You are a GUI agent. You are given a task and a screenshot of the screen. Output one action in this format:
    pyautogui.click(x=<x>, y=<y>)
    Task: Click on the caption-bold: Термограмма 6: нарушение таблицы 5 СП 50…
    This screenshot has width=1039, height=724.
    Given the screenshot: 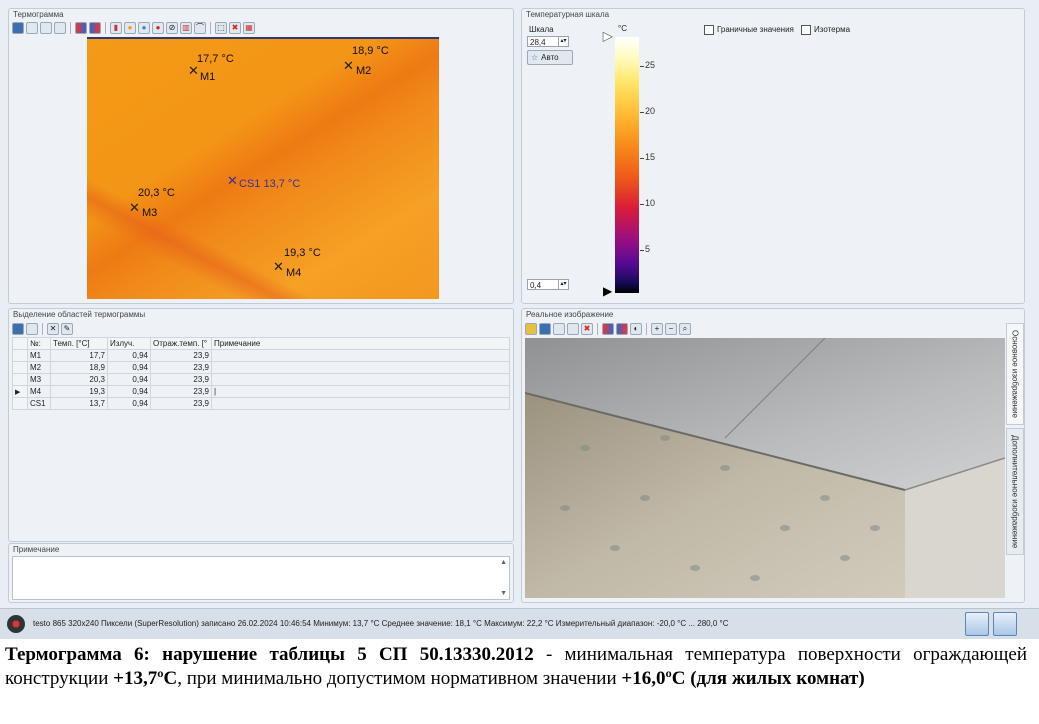 What is the action you would take?
    pyautogui.click(x=269, y=654)
    